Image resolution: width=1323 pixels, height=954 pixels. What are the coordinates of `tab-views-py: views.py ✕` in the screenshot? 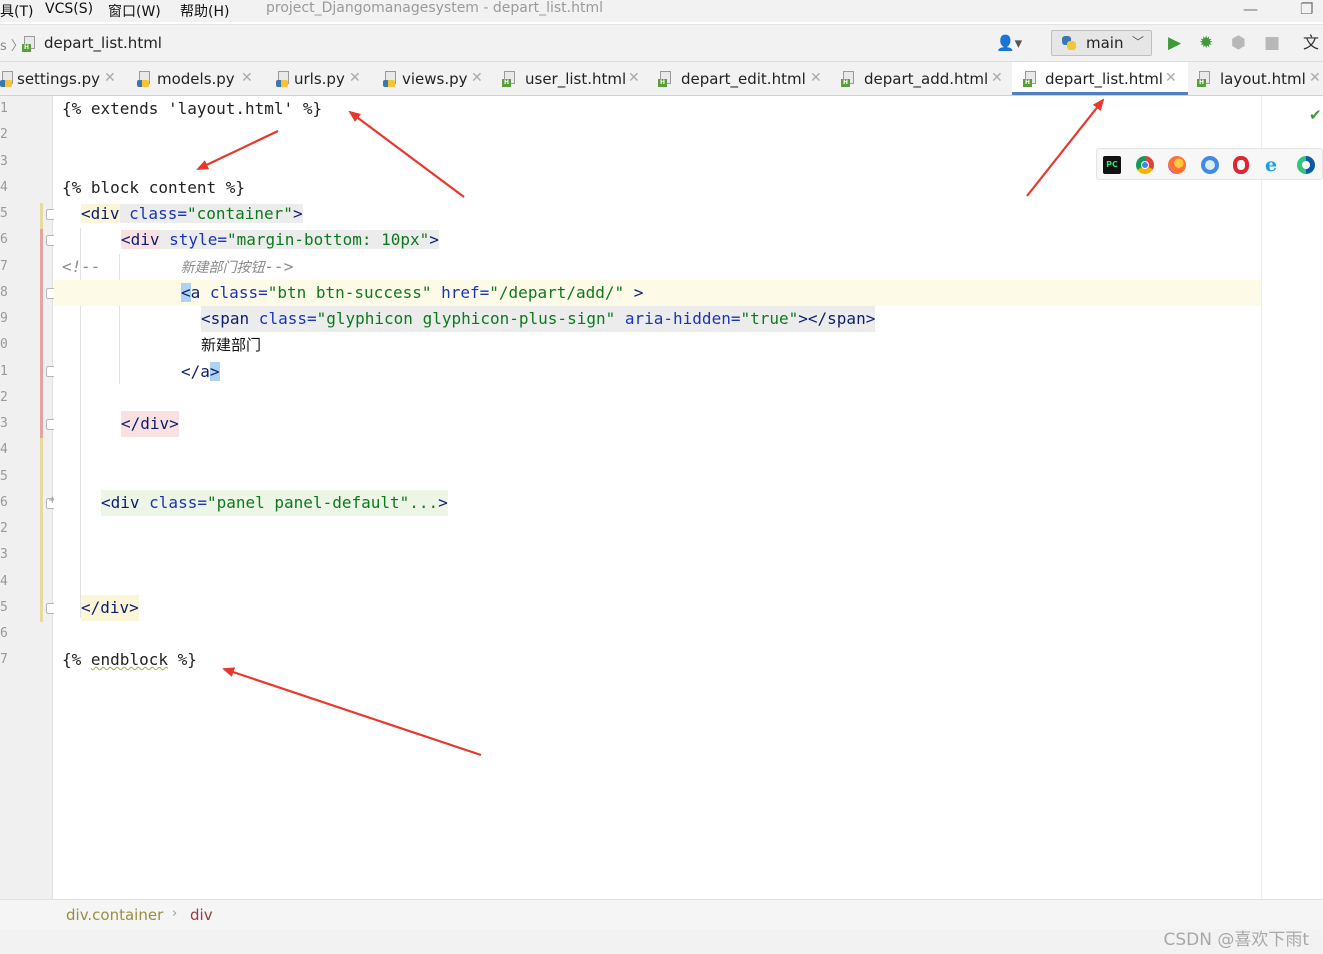 It's located at (438, 78).